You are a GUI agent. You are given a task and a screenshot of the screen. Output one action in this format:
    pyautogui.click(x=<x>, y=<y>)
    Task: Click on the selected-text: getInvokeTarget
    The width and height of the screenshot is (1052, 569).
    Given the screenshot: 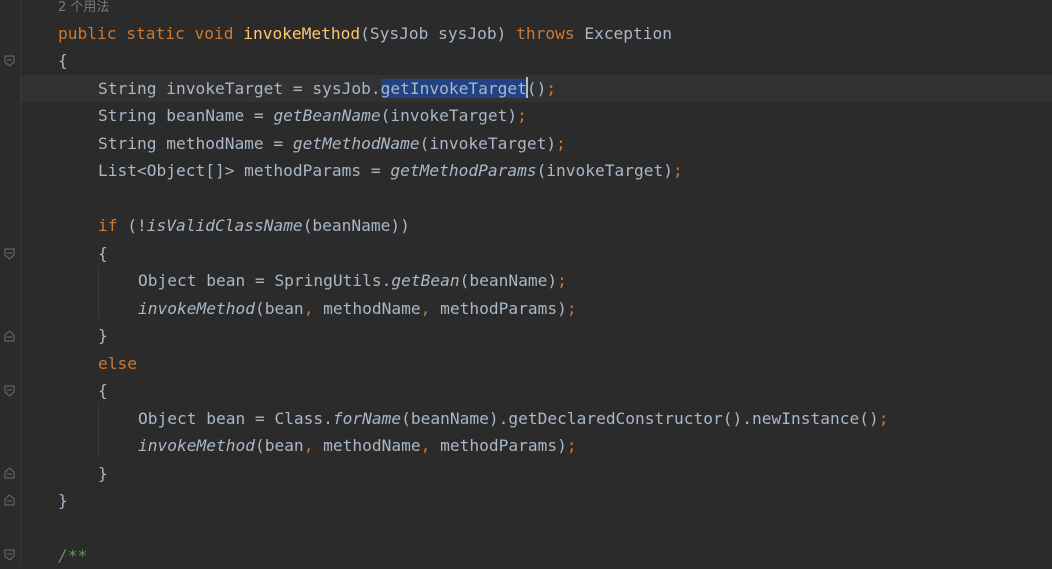 What is the action you would take?
    pyautogui.click(x=453, y=88)
    